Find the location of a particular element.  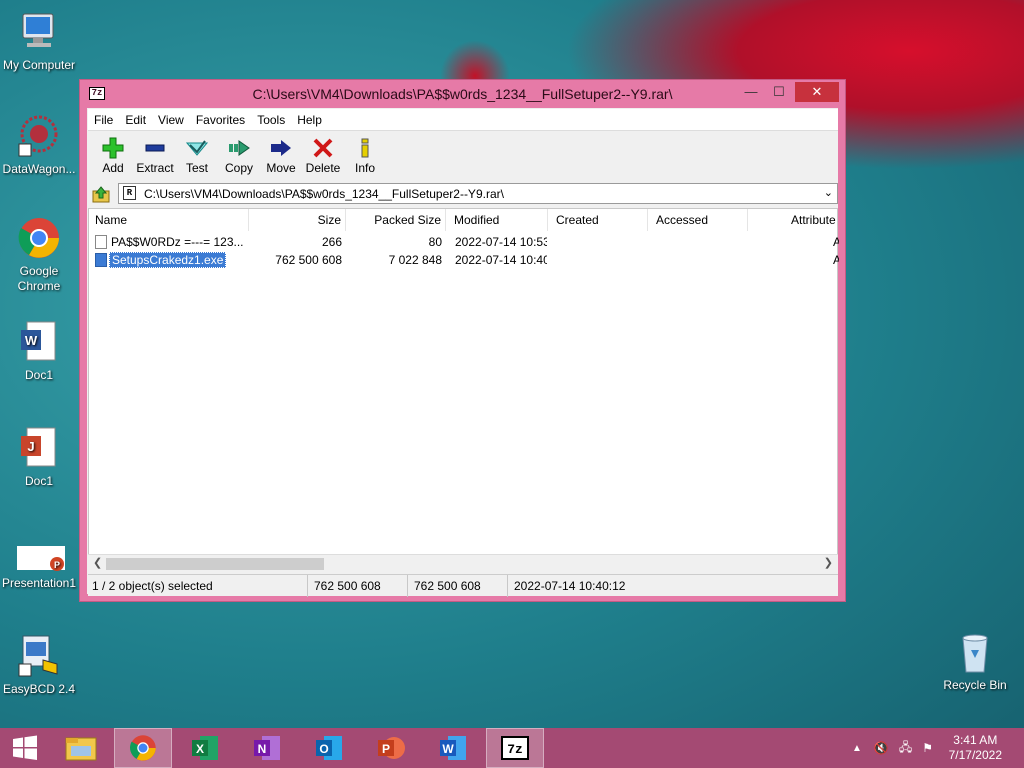

desktop-icon-my-computer: My Computer is located at coordinates (39, 41).